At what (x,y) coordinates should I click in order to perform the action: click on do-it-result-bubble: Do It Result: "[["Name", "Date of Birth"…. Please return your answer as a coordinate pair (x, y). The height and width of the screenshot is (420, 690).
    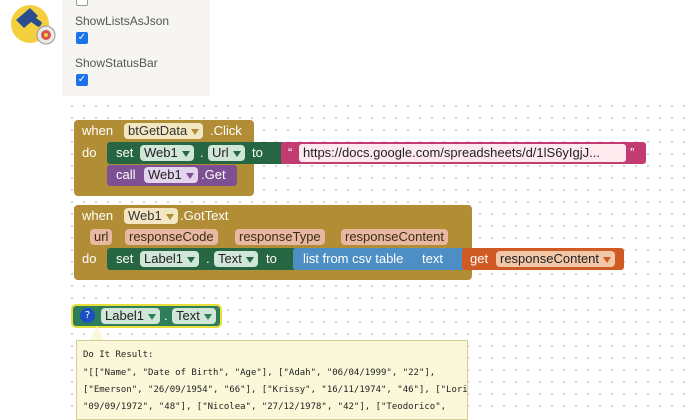
    Looking at the image, I should click on (272, 380).